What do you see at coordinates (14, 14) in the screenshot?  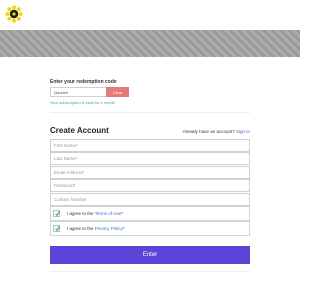 I see `sun-logo-icon` at bounding box center [14, 14].